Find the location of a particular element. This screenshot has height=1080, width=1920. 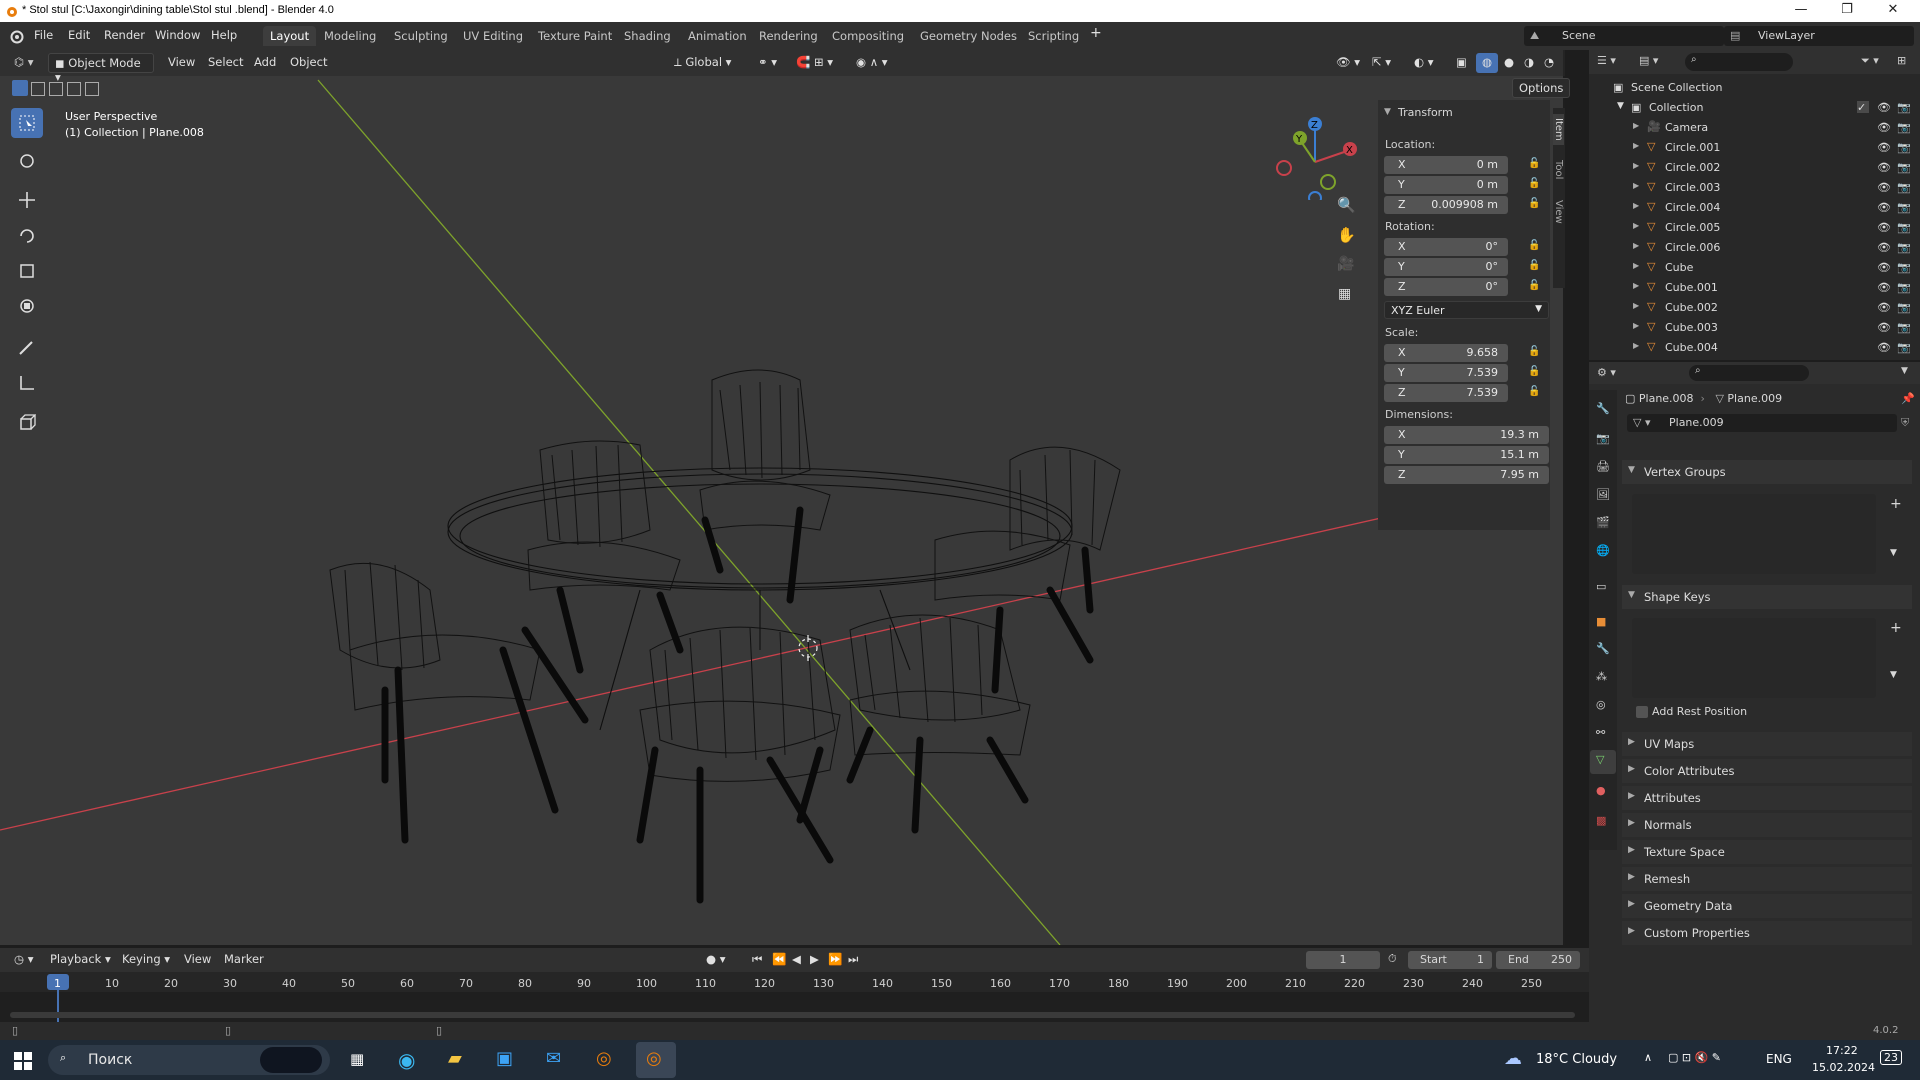

outliner-row-object: ▶ ▽ Cube.003 👁 📷 is located at coordinates (1754, 328).